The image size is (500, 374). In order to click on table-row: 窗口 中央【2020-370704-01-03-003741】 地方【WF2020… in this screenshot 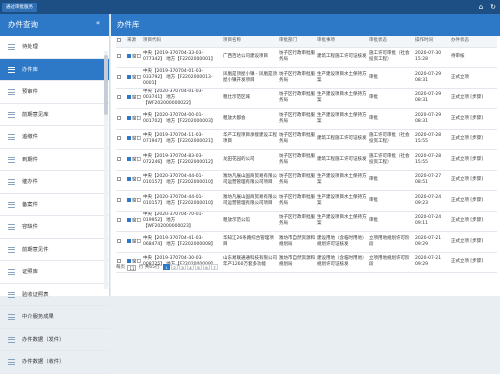, I will do `click(306, 98)`.